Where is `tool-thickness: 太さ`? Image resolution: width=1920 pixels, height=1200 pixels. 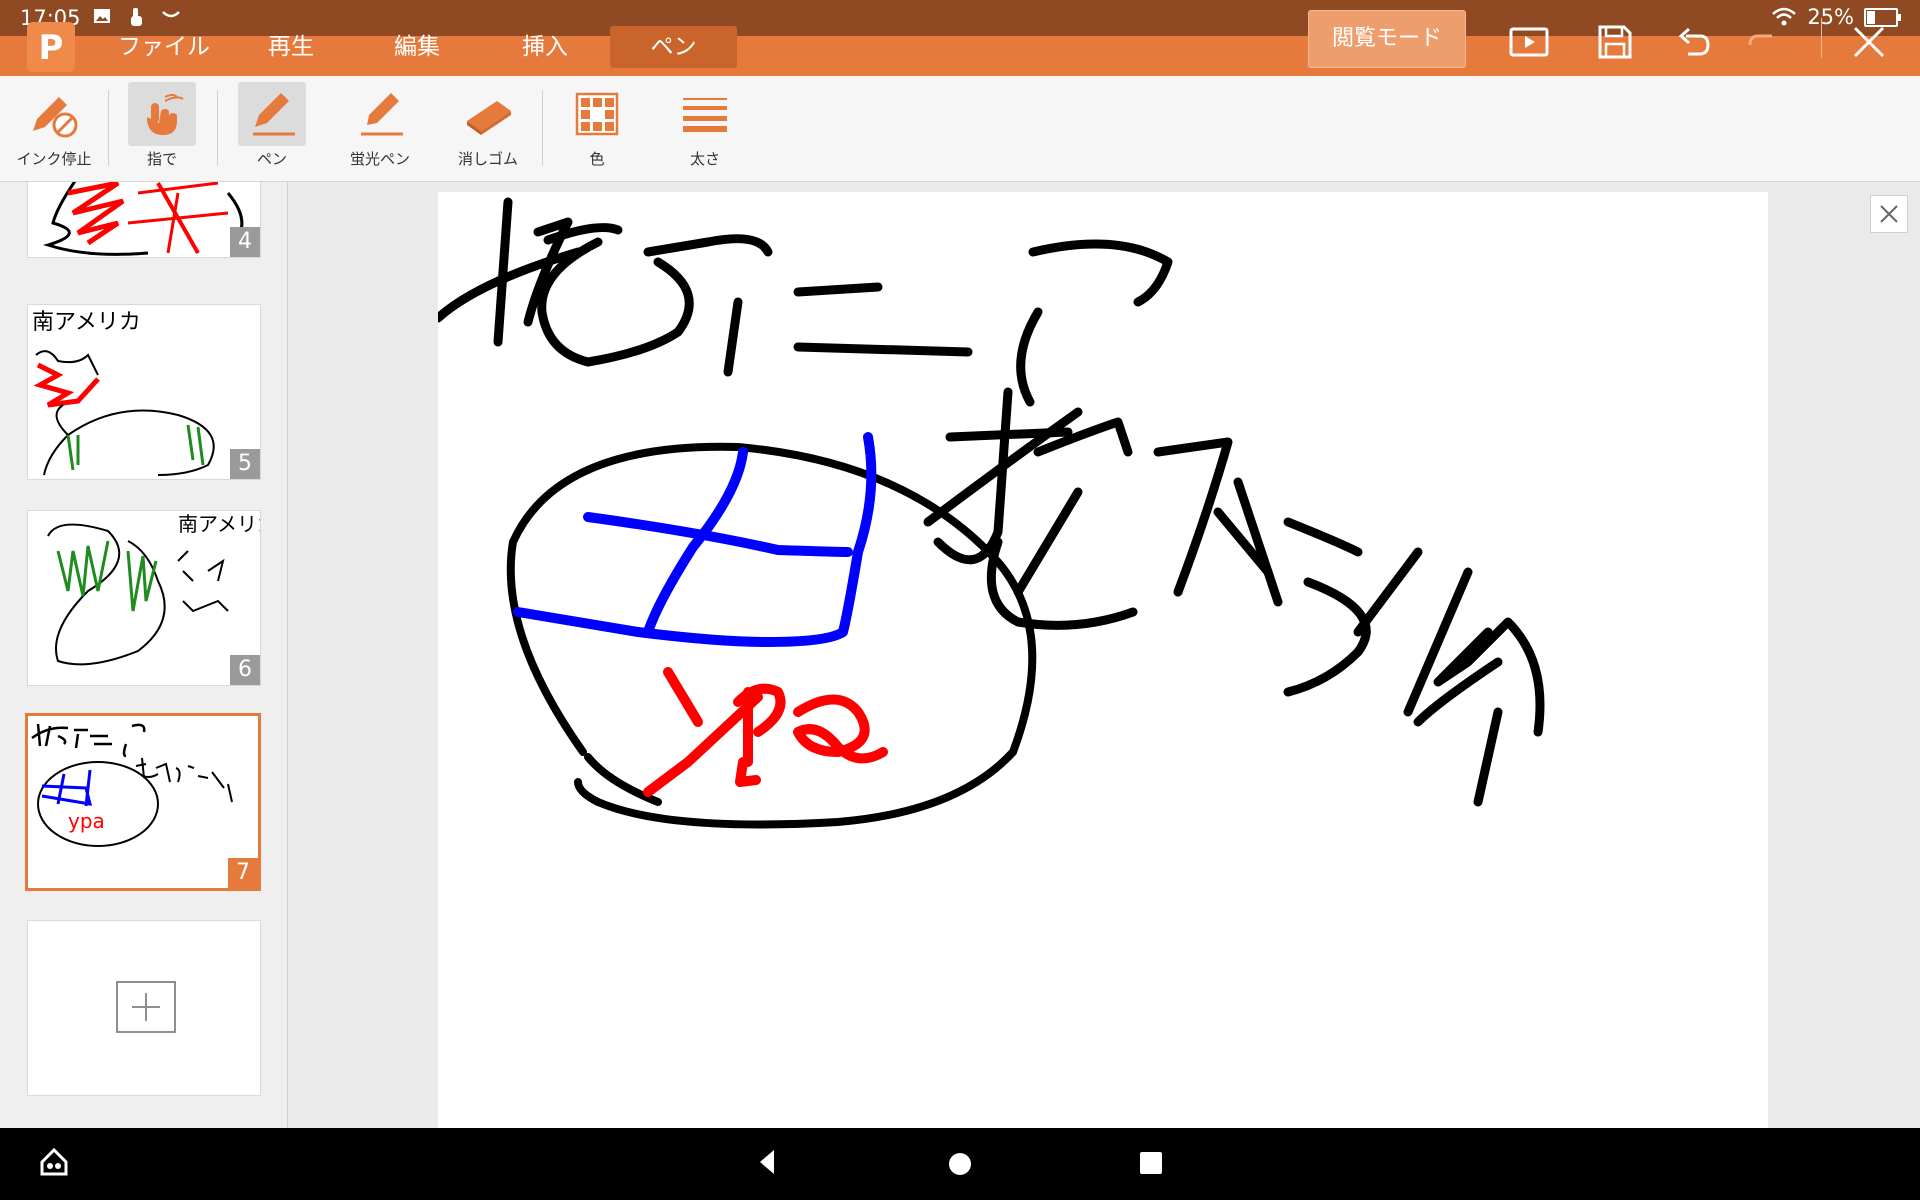 tool-thickness: 太さ is located at coordinates (705, 130).